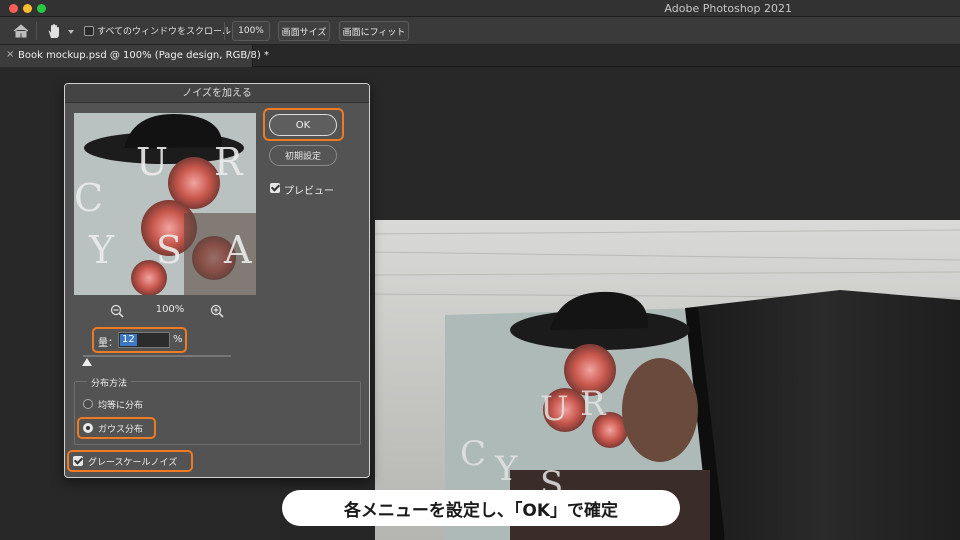  What do you see at coordinates (303, 125) in the screenshot?
I see `ok-button: OK` at bounding box center [303, 125].